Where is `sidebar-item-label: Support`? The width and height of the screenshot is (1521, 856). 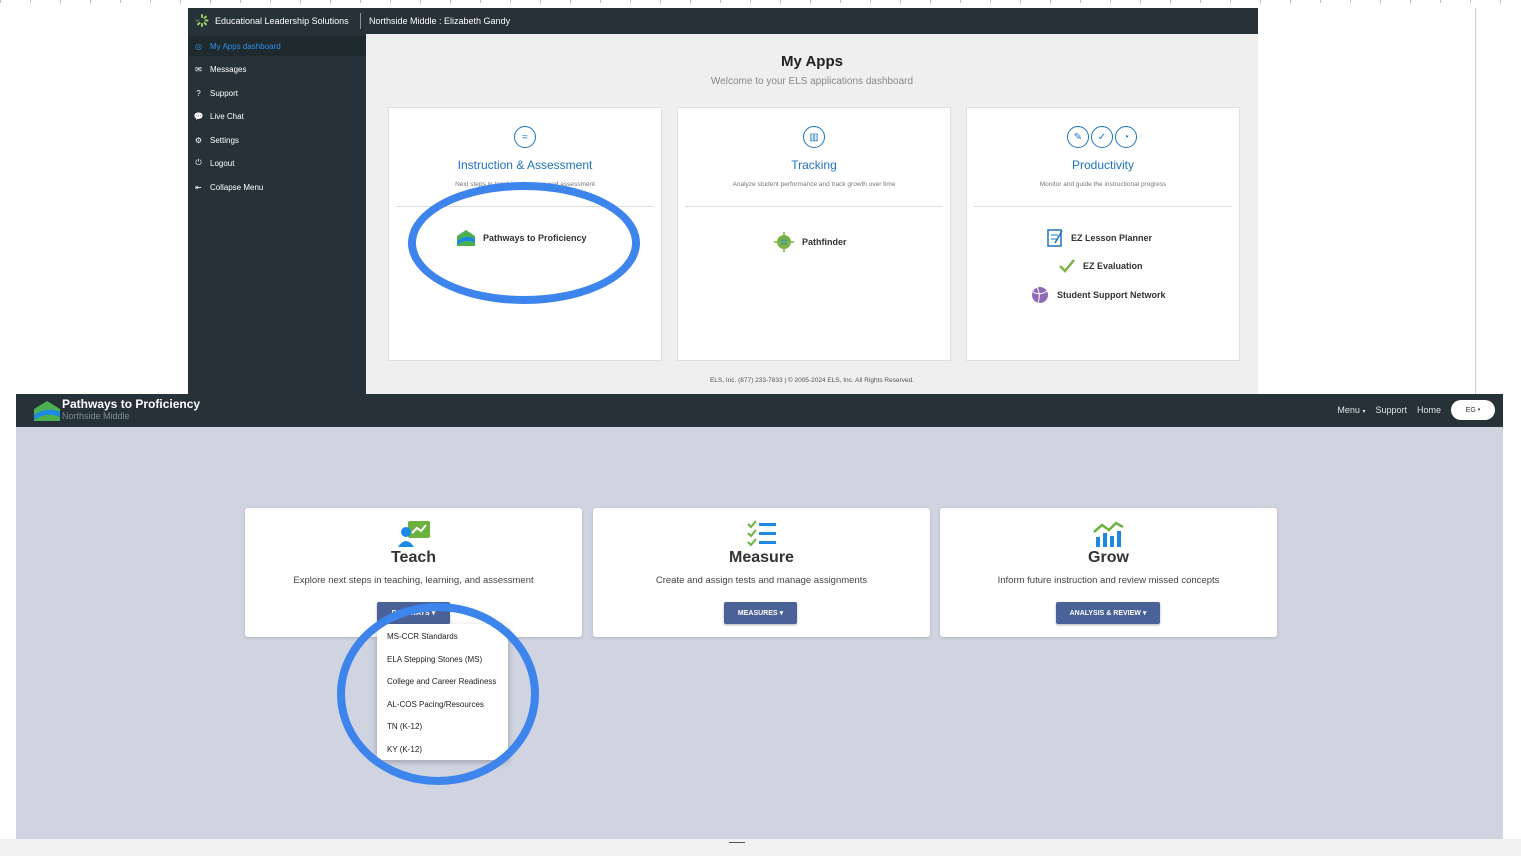
sidebar-item-label: Support is located at coordinates (224, 93).